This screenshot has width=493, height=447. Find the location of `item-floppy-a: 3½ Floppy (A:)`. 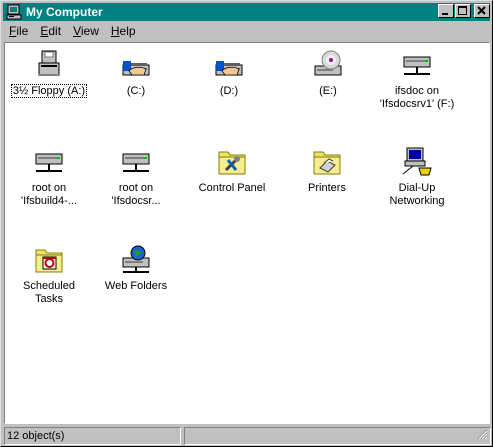

item-floppy-a: 3½ Floppy (A:) is located at coordinates (49, 73).